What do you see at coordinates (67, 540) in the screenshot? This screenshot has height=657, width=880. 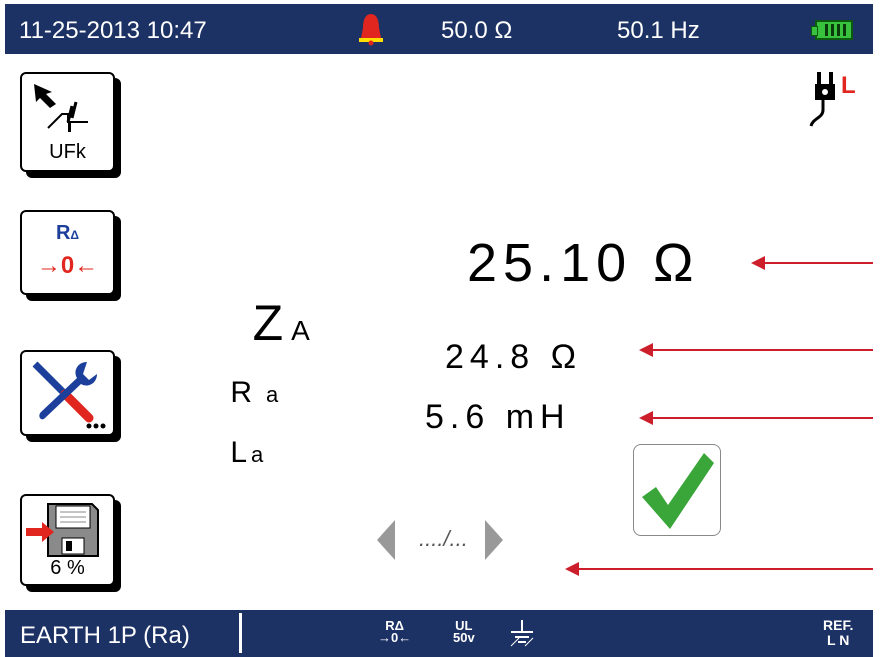 I see `save-button: 6 %` at bounding box center [67, 540].